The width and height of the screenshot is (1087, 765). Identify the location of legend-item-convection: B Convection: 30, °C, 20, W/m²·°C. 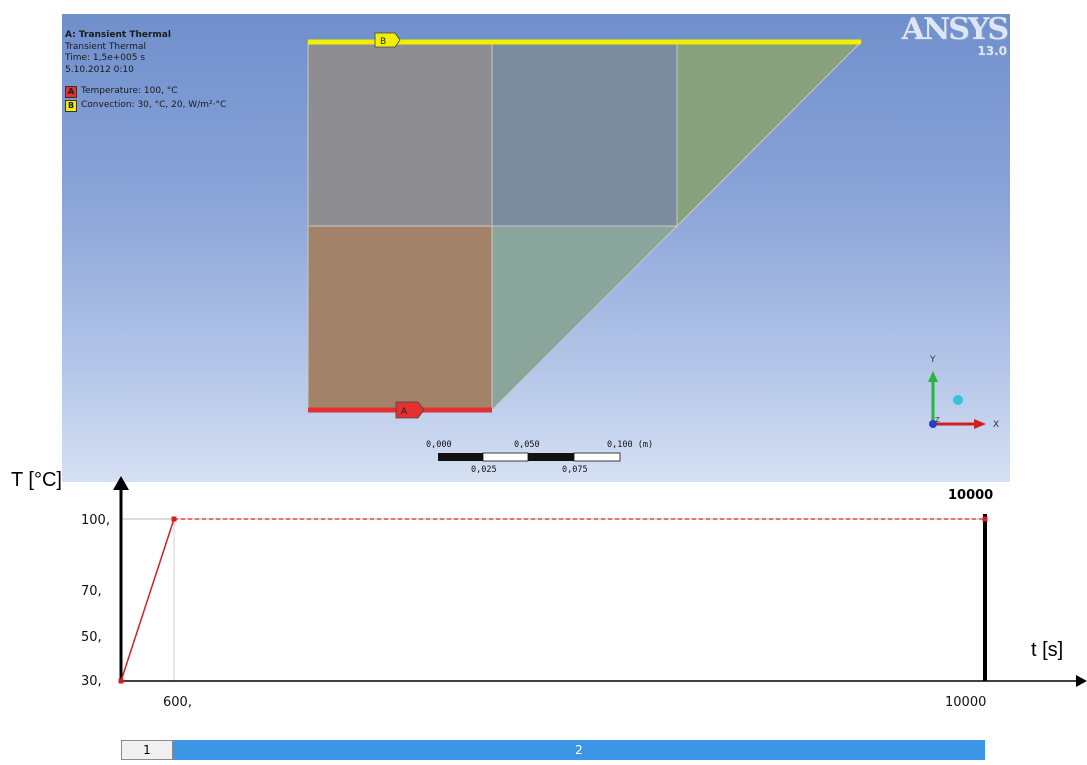
(145, 106).